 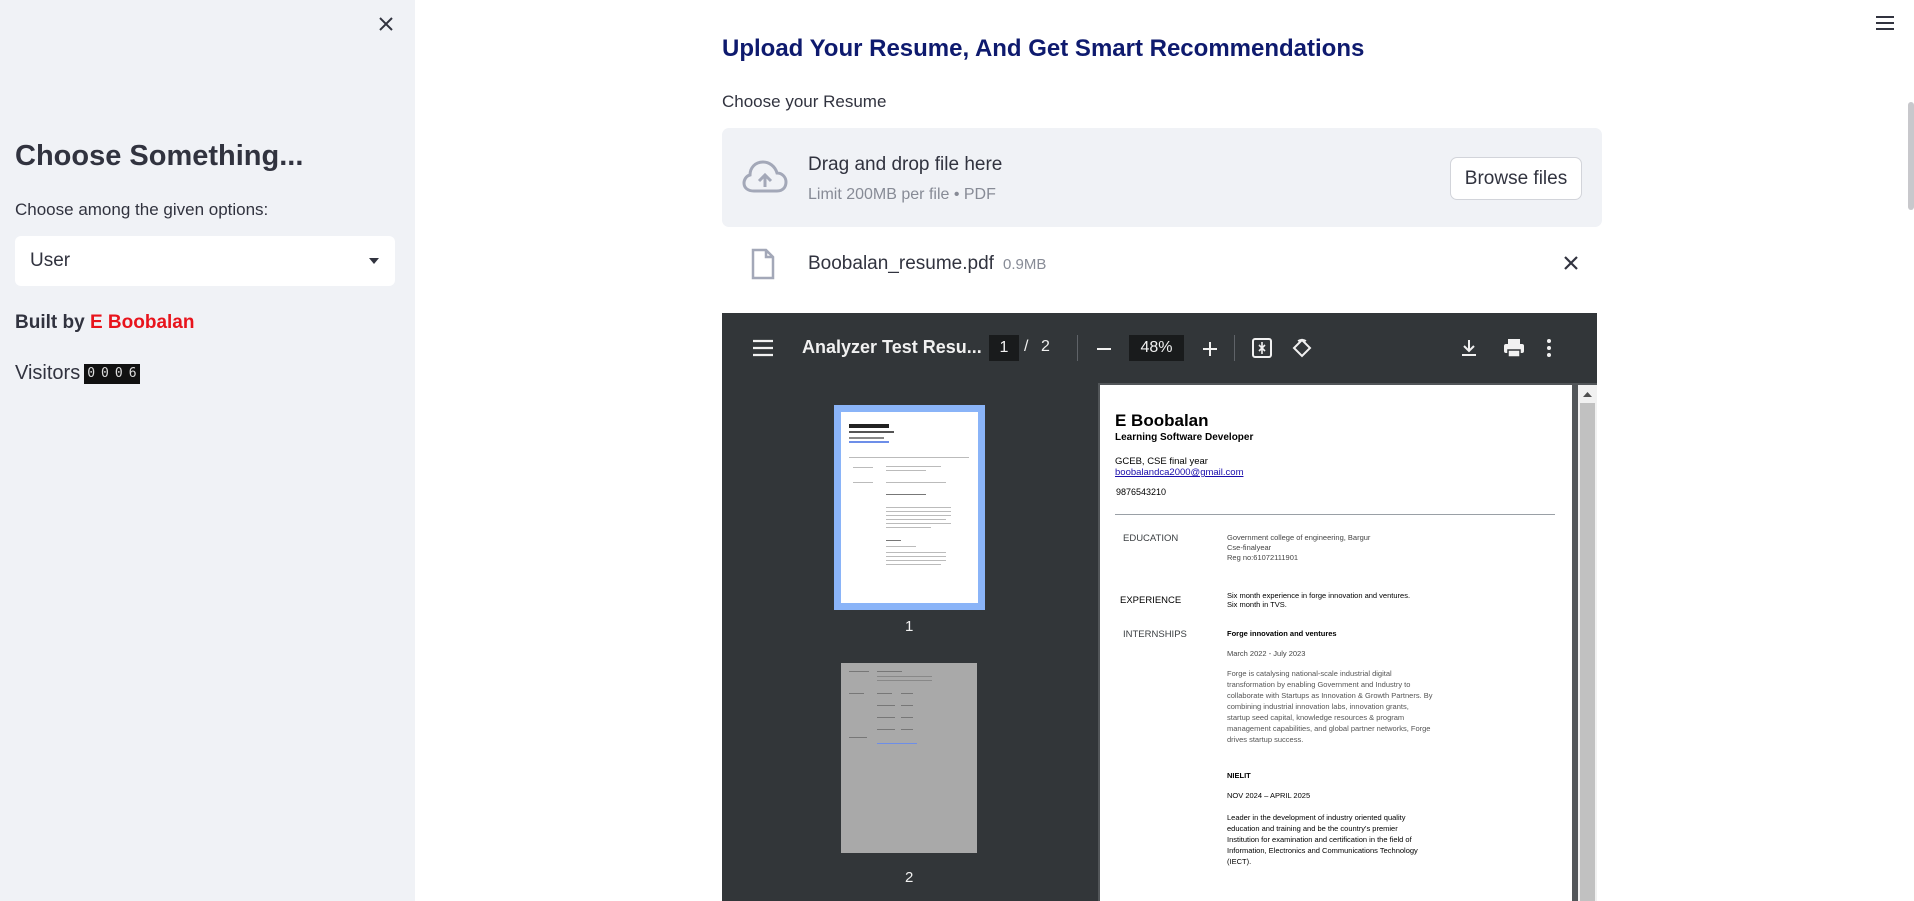 I want to click on close-sidebar-icon, so click(x=386, y=24).